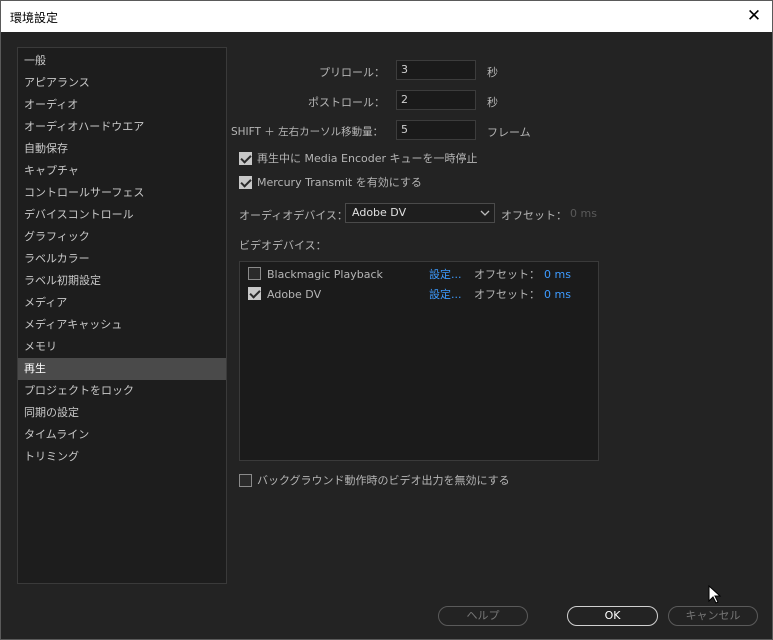 This screenshot has width=773, height=640. I want to click on sidebar-item-capture: キャプチャ, so click(122, 171).